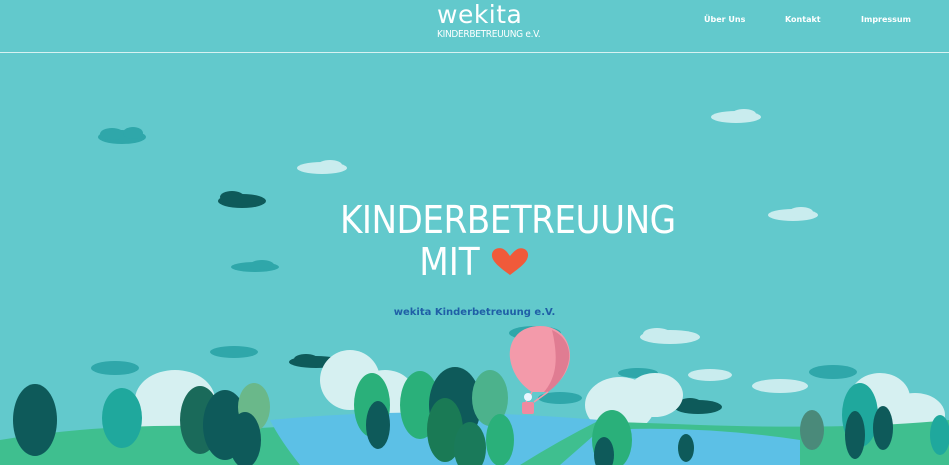 This screenshot has height=465, width=949. I want to click on logo-wordmark: wekita, so click(480, 14).